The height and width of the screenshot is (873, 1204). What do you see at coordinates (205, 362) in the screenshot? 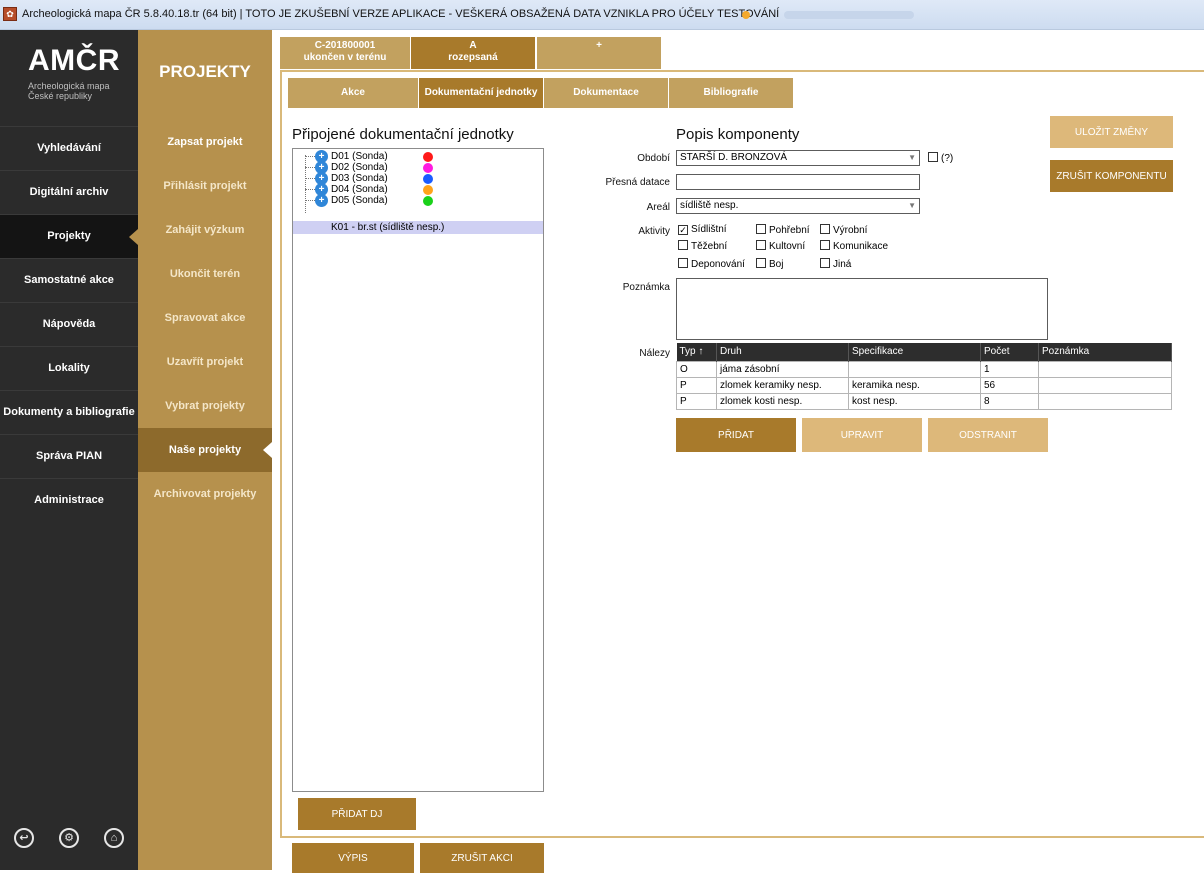
I see `sub-item-uzavrit-projekt: Uzavřít projekt` at bounding box center [205, 362].